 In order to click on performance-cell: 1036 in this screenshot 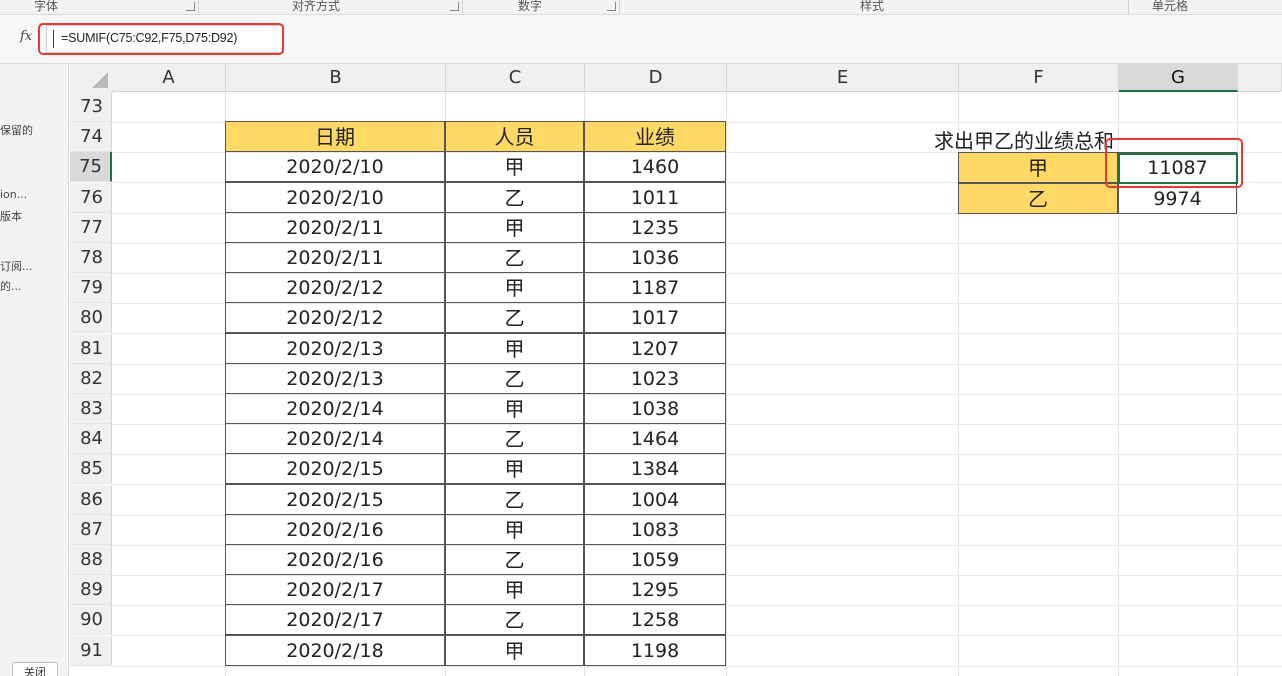, I will do `click(655, 257)`.